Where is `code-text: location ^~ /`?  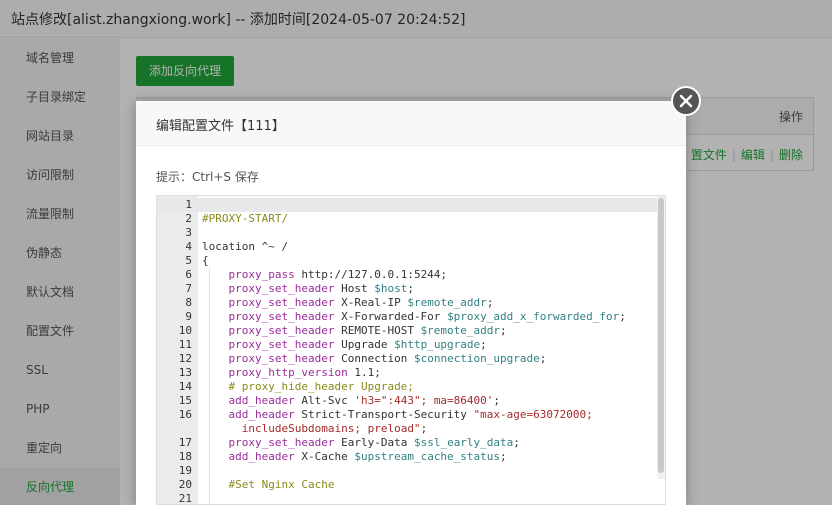 code-text: location ^~ / is located at coordinates (245, 246).